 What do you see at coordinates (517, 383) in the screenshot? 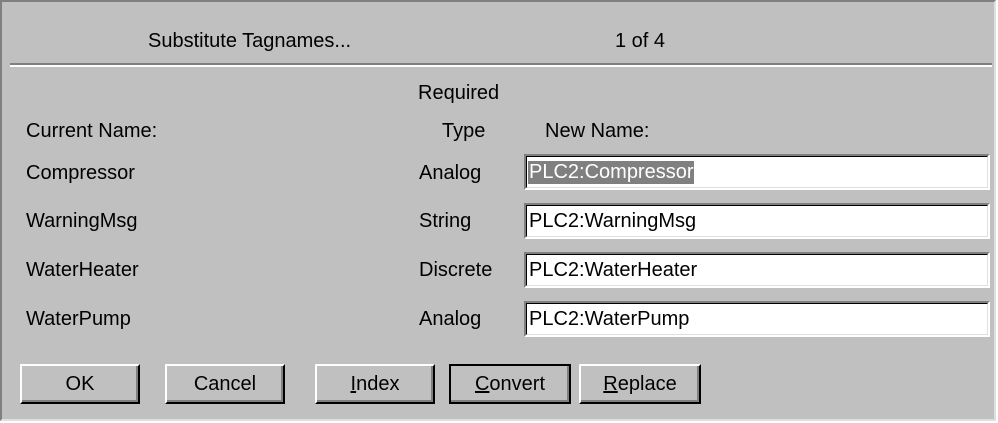
I see `convert-button-label: onvert` at bounding box center [517, 383].